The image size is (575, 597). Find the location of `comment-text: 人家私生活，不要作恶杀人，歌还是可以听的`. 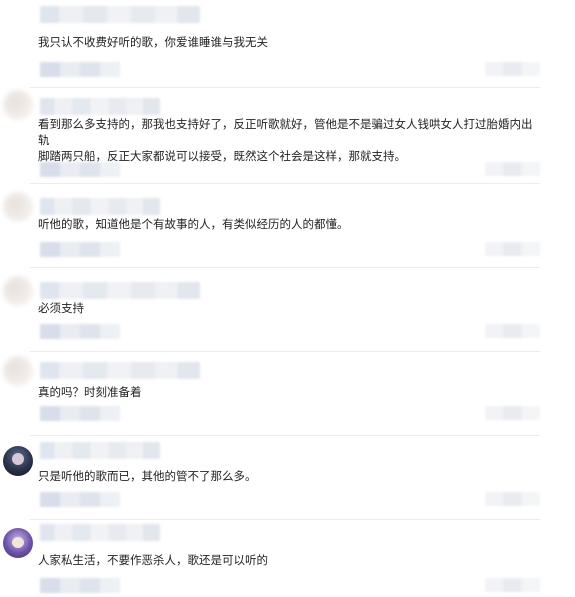

comment-text: 人家私生活，不要作恶杀人，歌还是可以听的 is located at coordinates (153, 560).